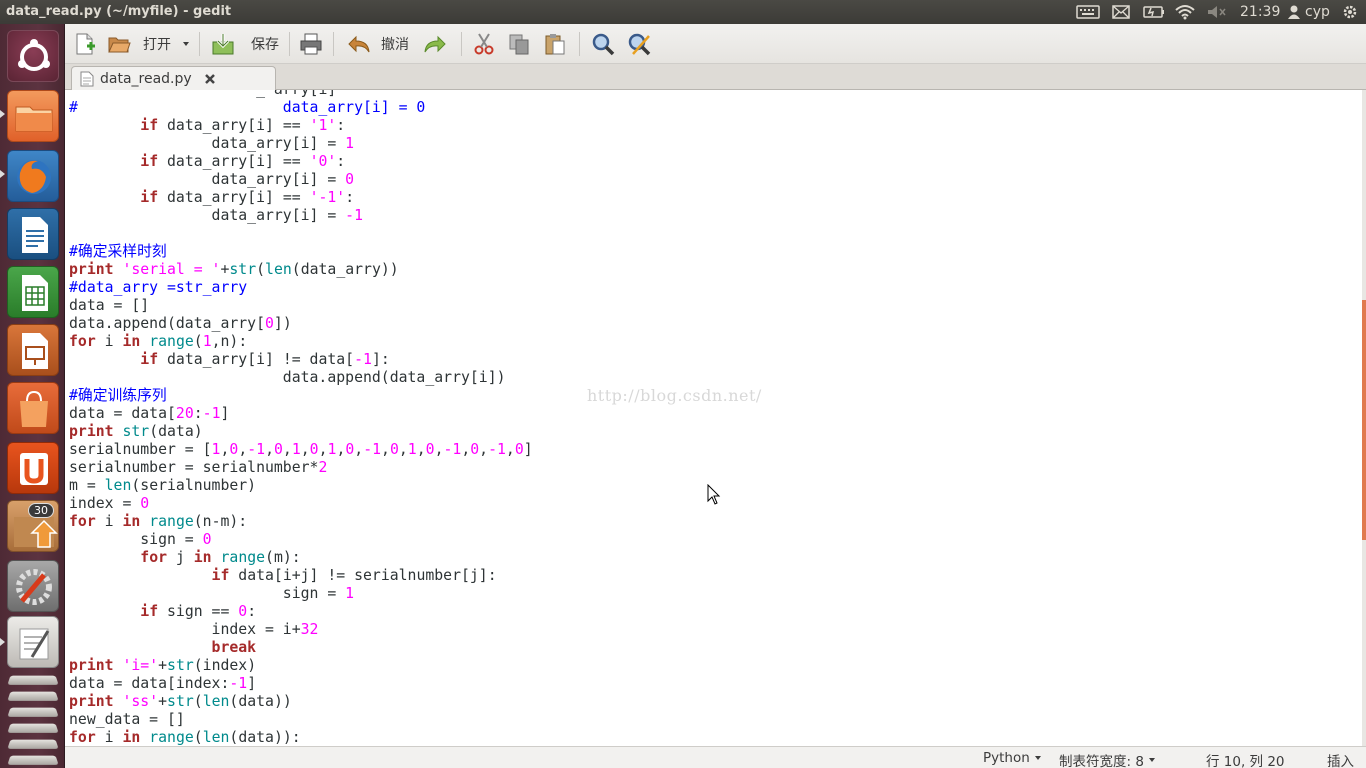 The height and width of the screenshot is (768, 1366). What do you see at coordinates (33, 468) in the screenshot?
I see `ubuntu-one-launcher` at bounding box center [33, 468].